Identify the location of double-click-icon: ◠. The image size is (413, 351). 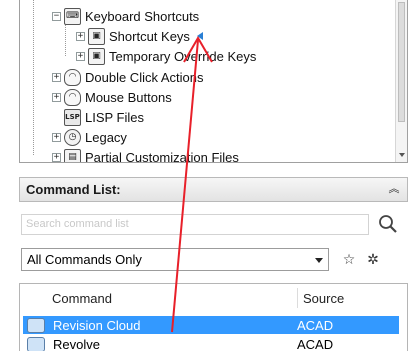
(72, 77).